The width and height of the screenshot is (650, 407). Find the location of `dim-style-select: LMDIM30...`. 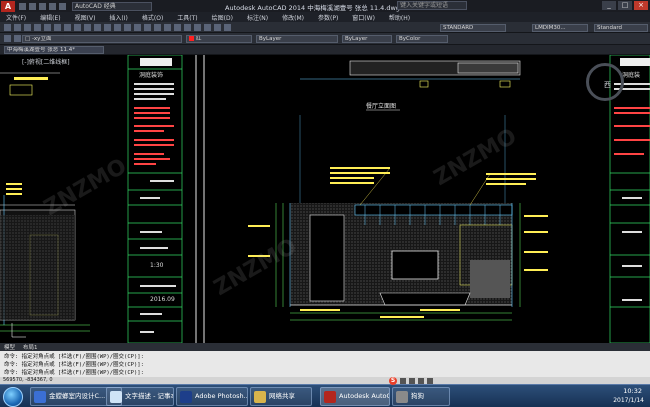

dim-style-select: LMDIM30... is located at coordinates (560, 28).